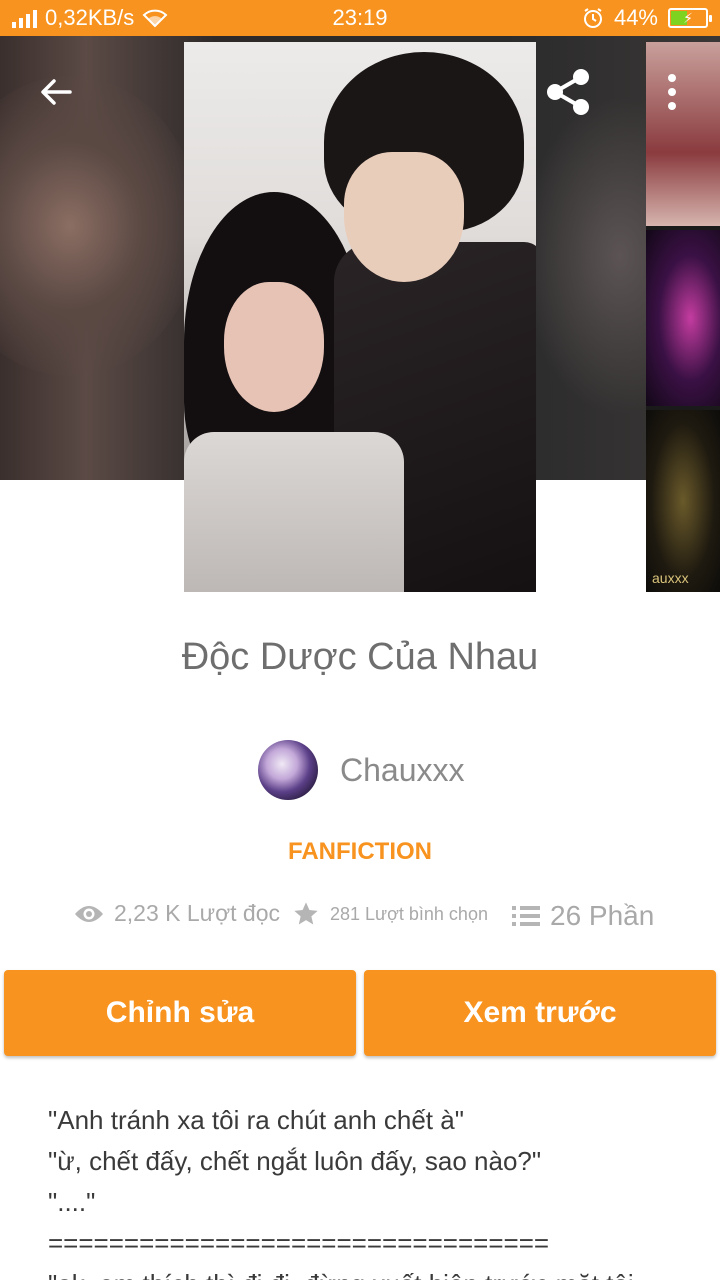 This screenshot has width=720, height=1280. What do you see at coordinates (690, 18) in the screenshot?
I see `battery-icon: ⚡` at bounding box center [690, 18].